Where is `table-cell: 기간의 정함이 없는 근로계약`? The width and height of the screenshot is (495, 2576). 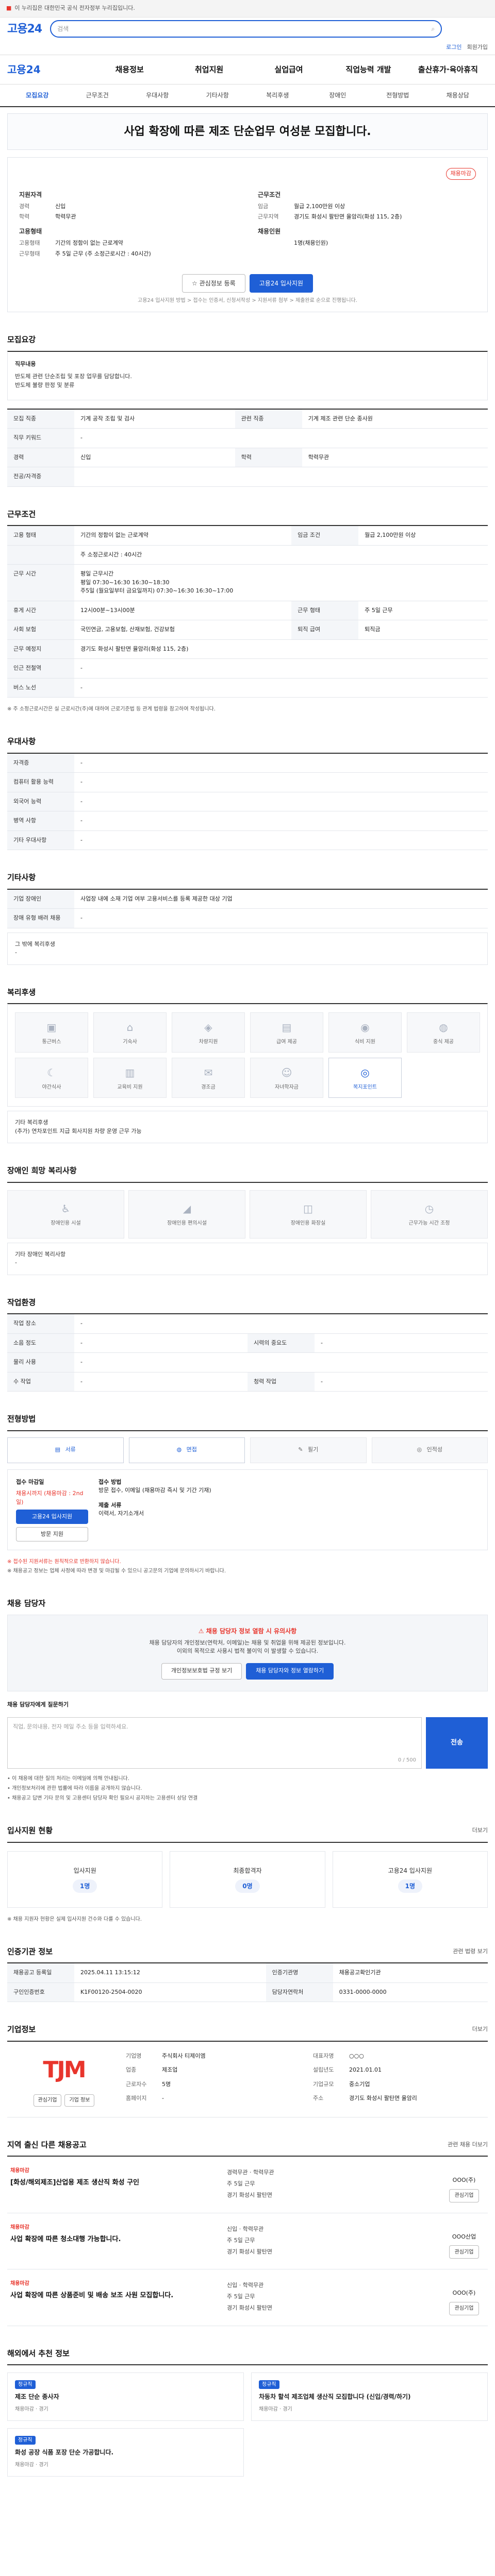 table-cell: 기간의 정함이 없는 근로계약 is located at coordinates (183, 536).